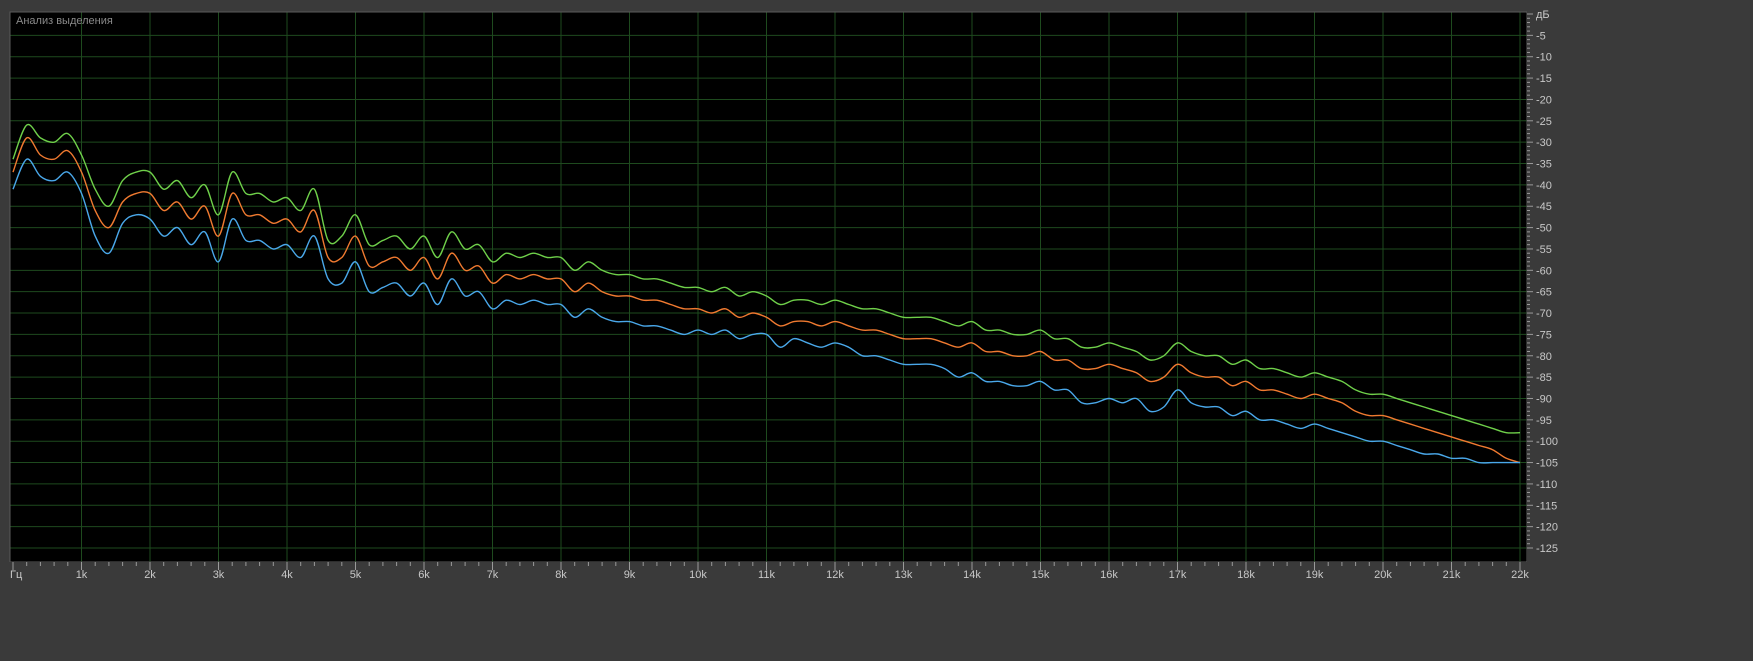 The width and height of the screenshot is (1753, 661). What do you see at coordinates (1544, 271) in the screenshot?
I see `y-tick-label: -60` at bounding box center [1544, 271].